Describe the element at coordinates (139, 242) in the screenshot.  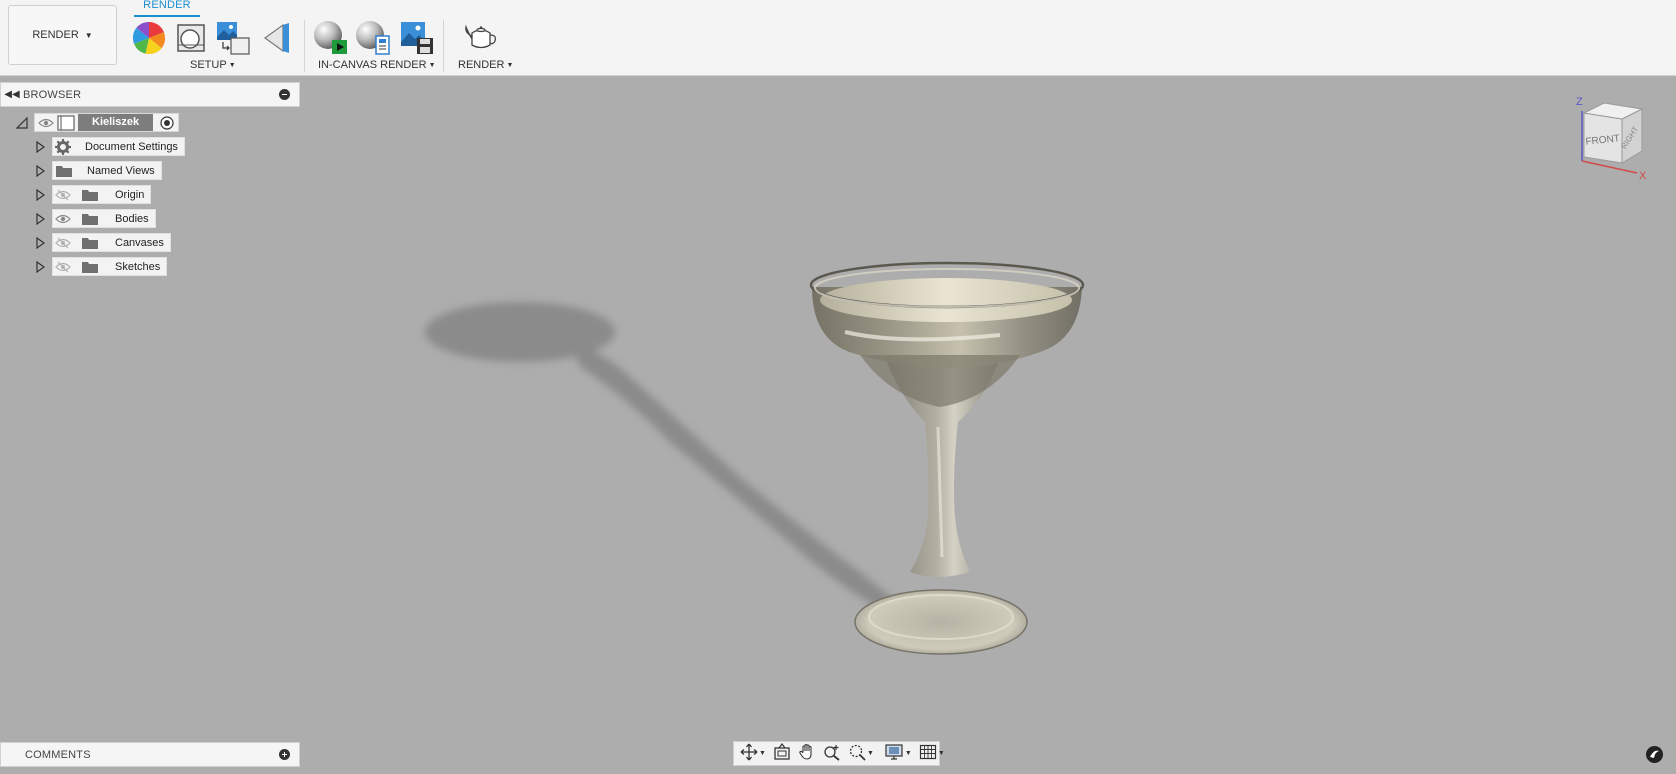
I see `browser-item-label: Canvases` at that location.